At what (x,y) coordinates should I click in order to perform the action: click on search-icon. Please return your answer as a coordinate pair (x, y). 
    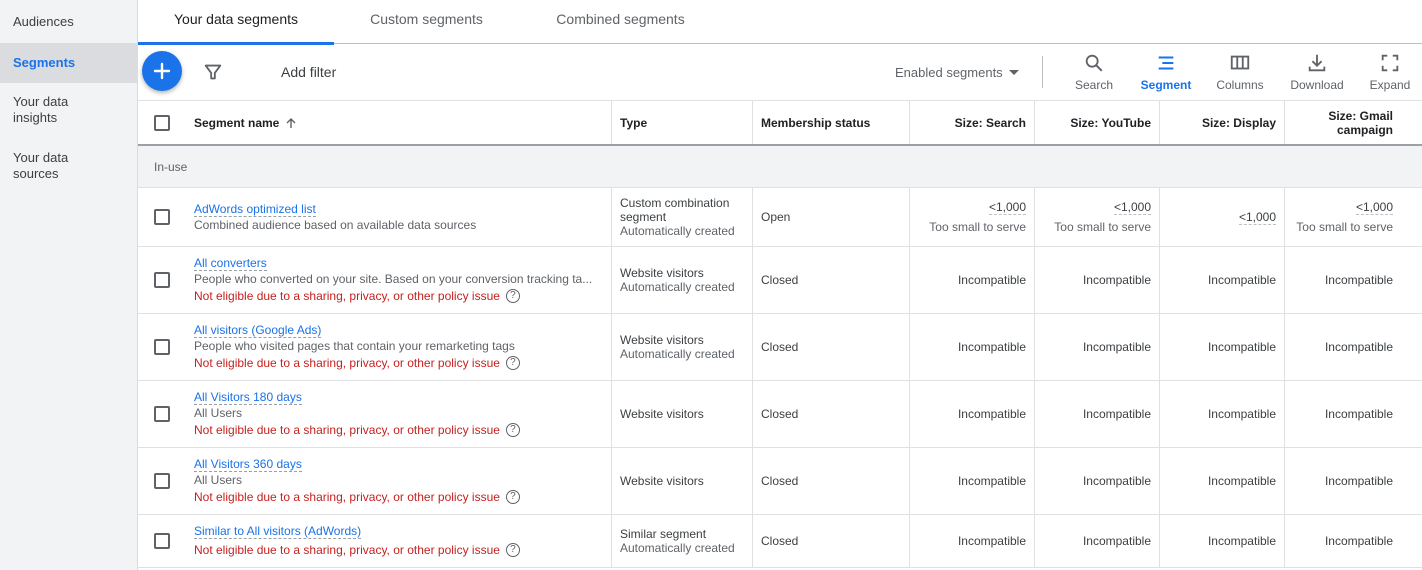
    Looking at the image, I should click on (1094, 63).